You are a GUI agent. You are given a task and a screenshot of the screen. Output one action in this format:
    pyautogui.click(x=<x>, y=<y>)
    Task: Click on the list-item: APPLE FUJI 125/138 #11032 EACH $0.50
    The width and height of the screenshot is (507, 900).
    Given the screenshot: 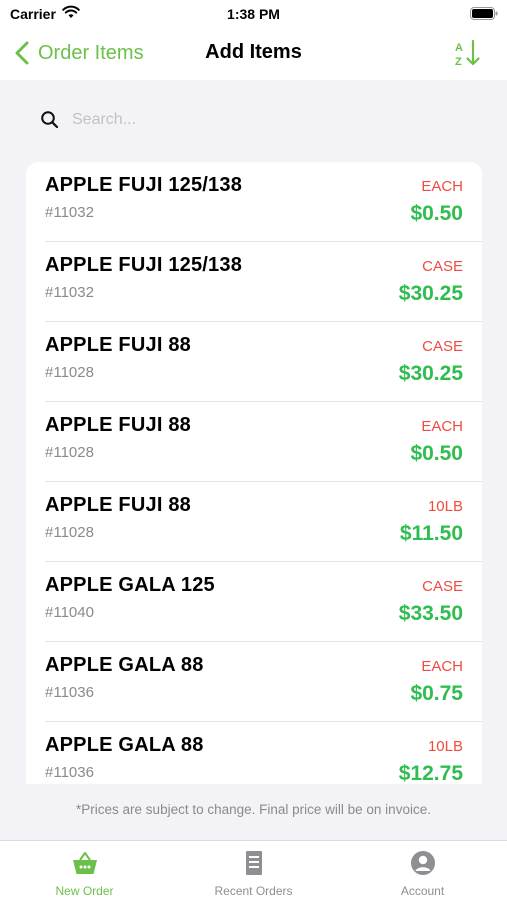 What is the action you would take?
    pyautogui.click(x=254, y=202)
    